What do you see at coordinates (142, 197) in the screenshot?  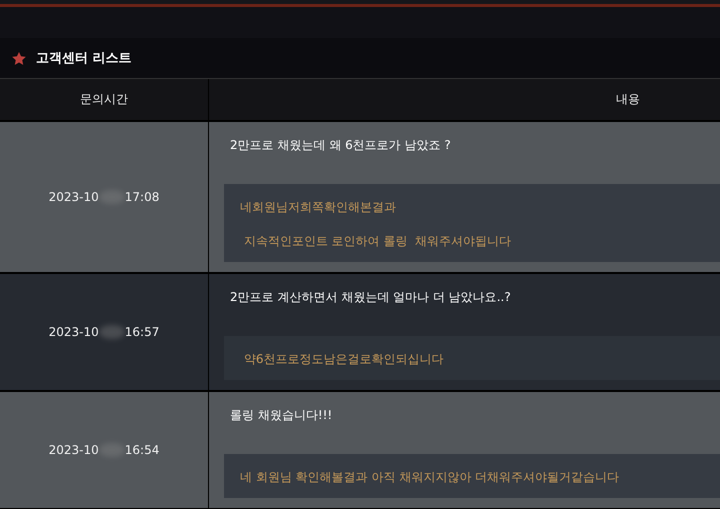 I see `inquiry-time: 17:08` at bounding box center [142, 197].